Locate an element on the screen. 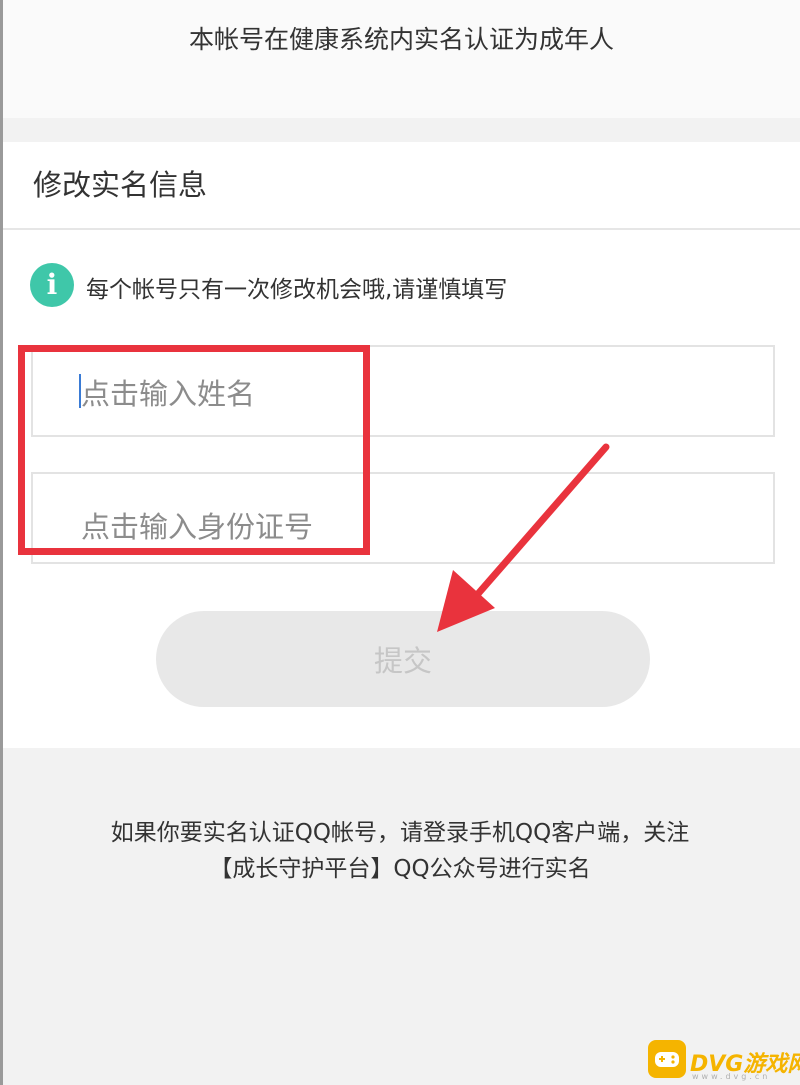  arrow-shaft is located at coordinates (538, 525).